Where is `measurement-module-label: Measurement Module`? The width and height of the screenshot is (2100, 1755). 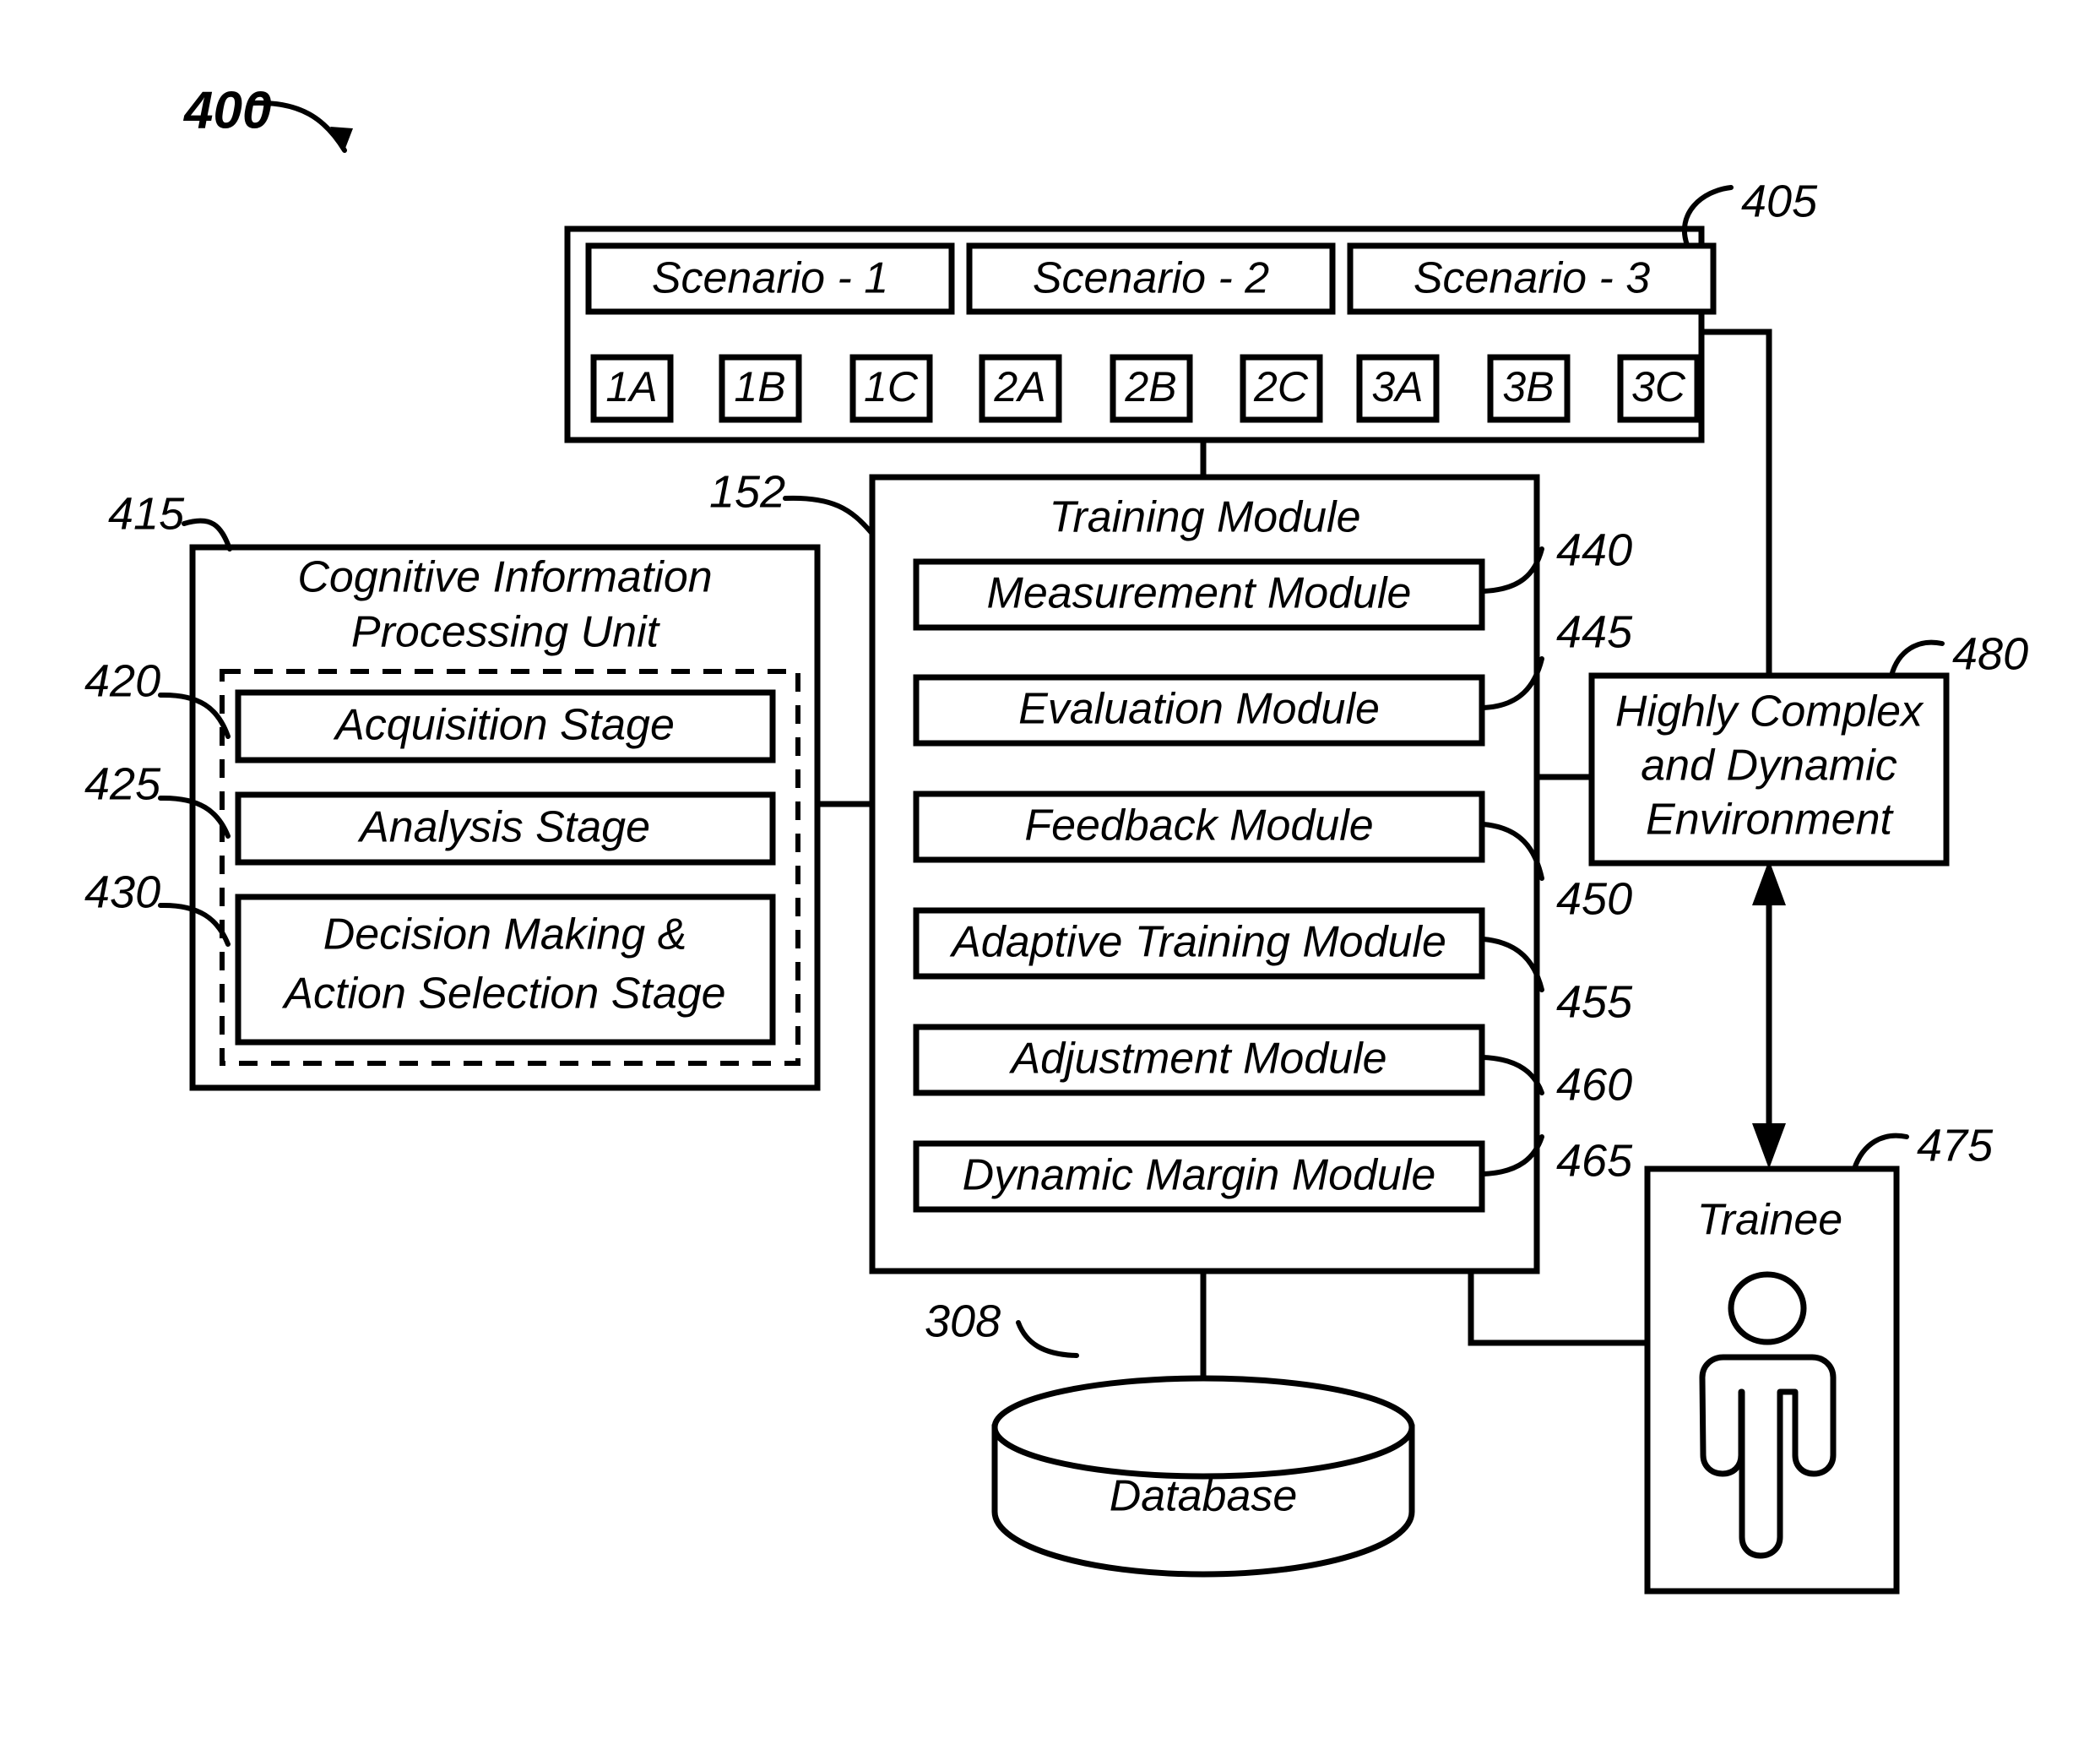 measurement-module-label: Measurement Module is located at coordinates (1199, 593).